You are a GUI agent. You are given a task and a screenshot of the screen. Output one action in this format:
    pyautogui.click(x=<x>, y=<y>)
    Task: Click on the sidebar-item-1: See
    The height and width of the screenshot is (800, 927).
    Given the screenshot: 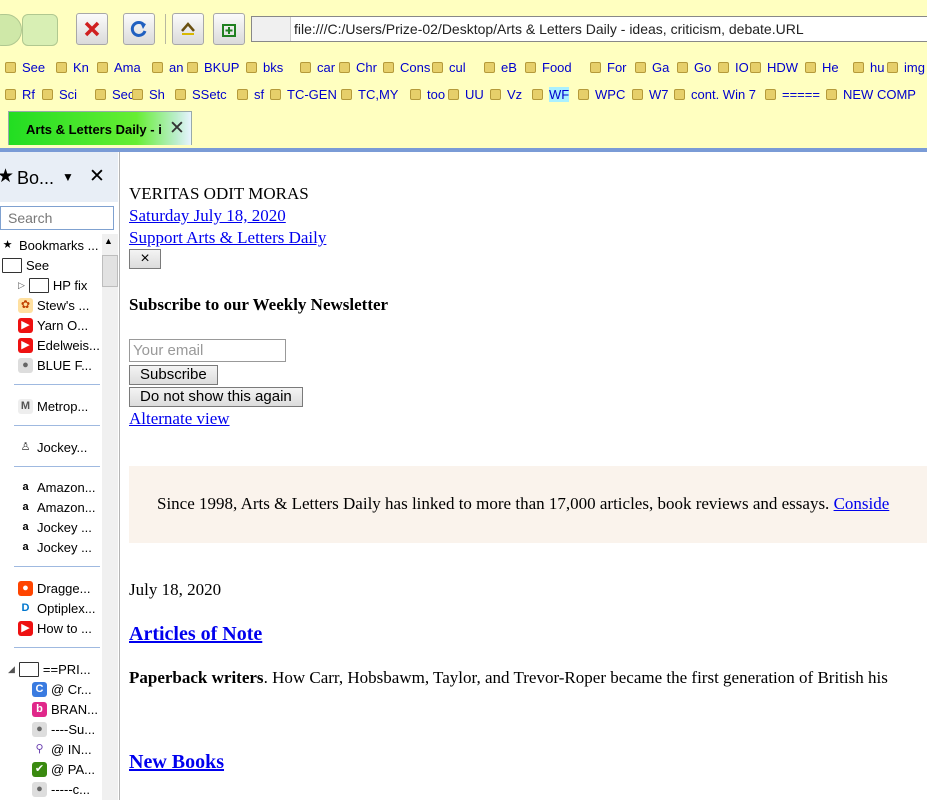 What is the action you would take?
    pyautogui.click(x=25, y=265)
    